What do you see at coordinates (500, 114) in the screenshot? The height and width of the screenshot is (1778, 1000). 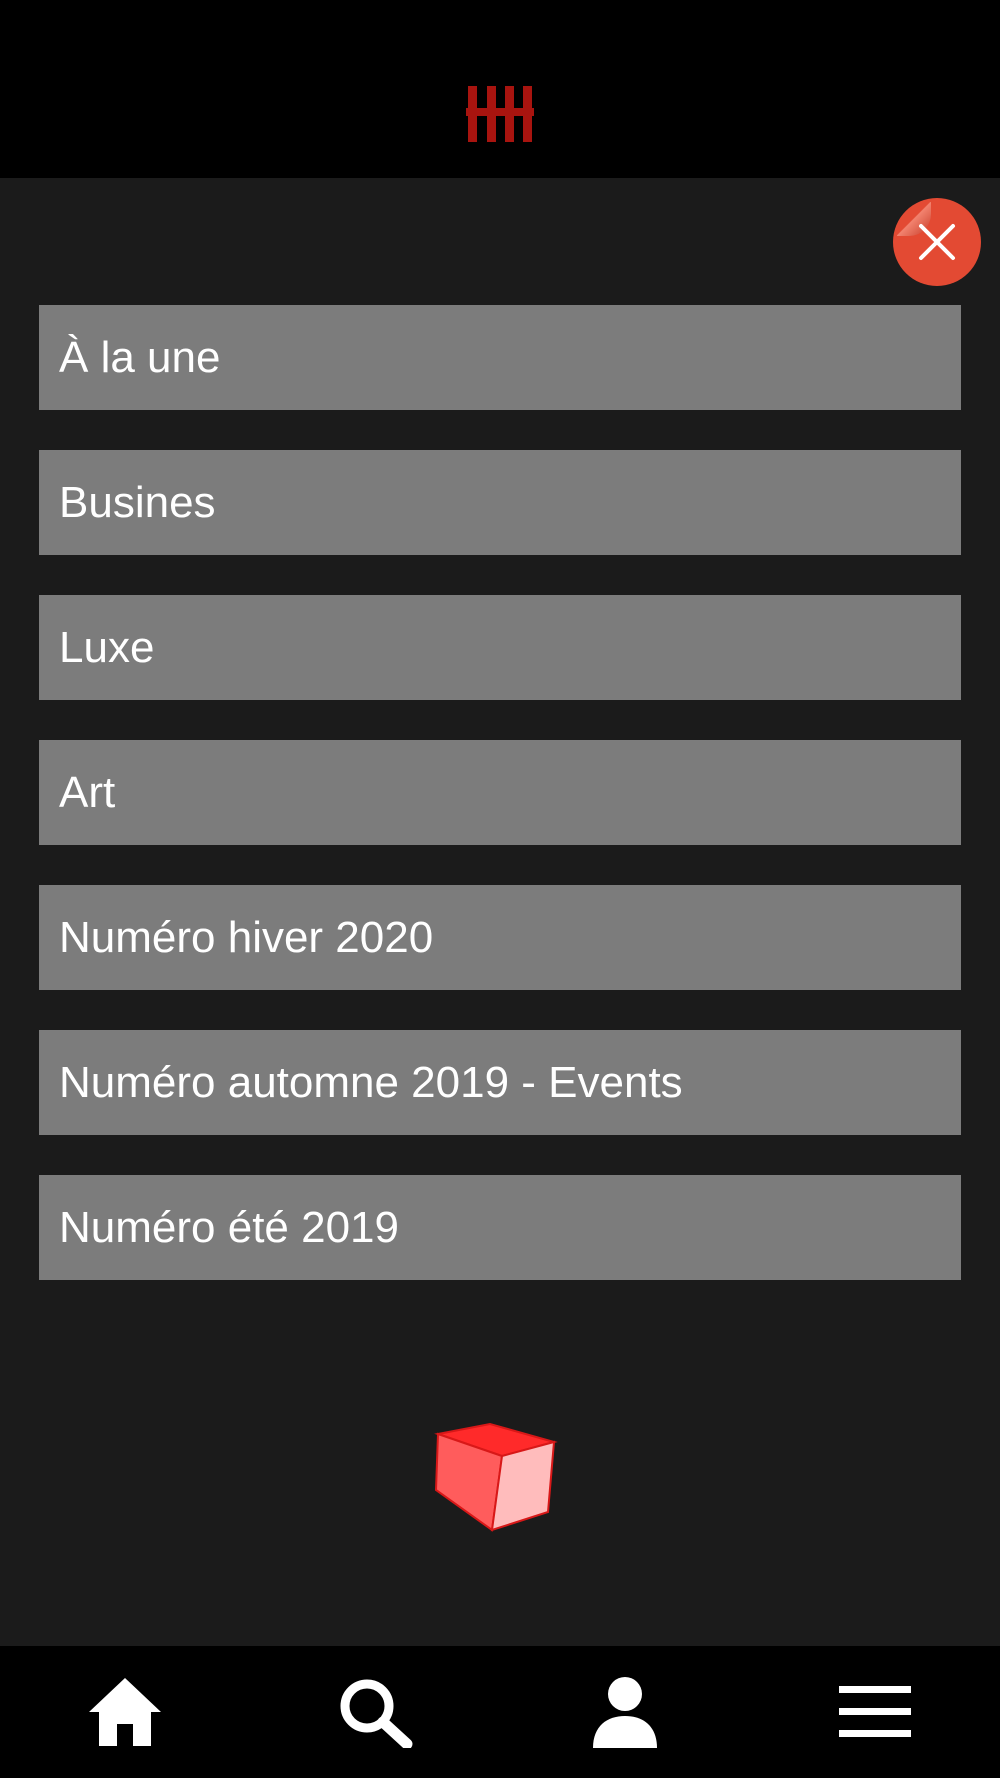 I see `bars-logo-icon` at bounding box center [500, 114].